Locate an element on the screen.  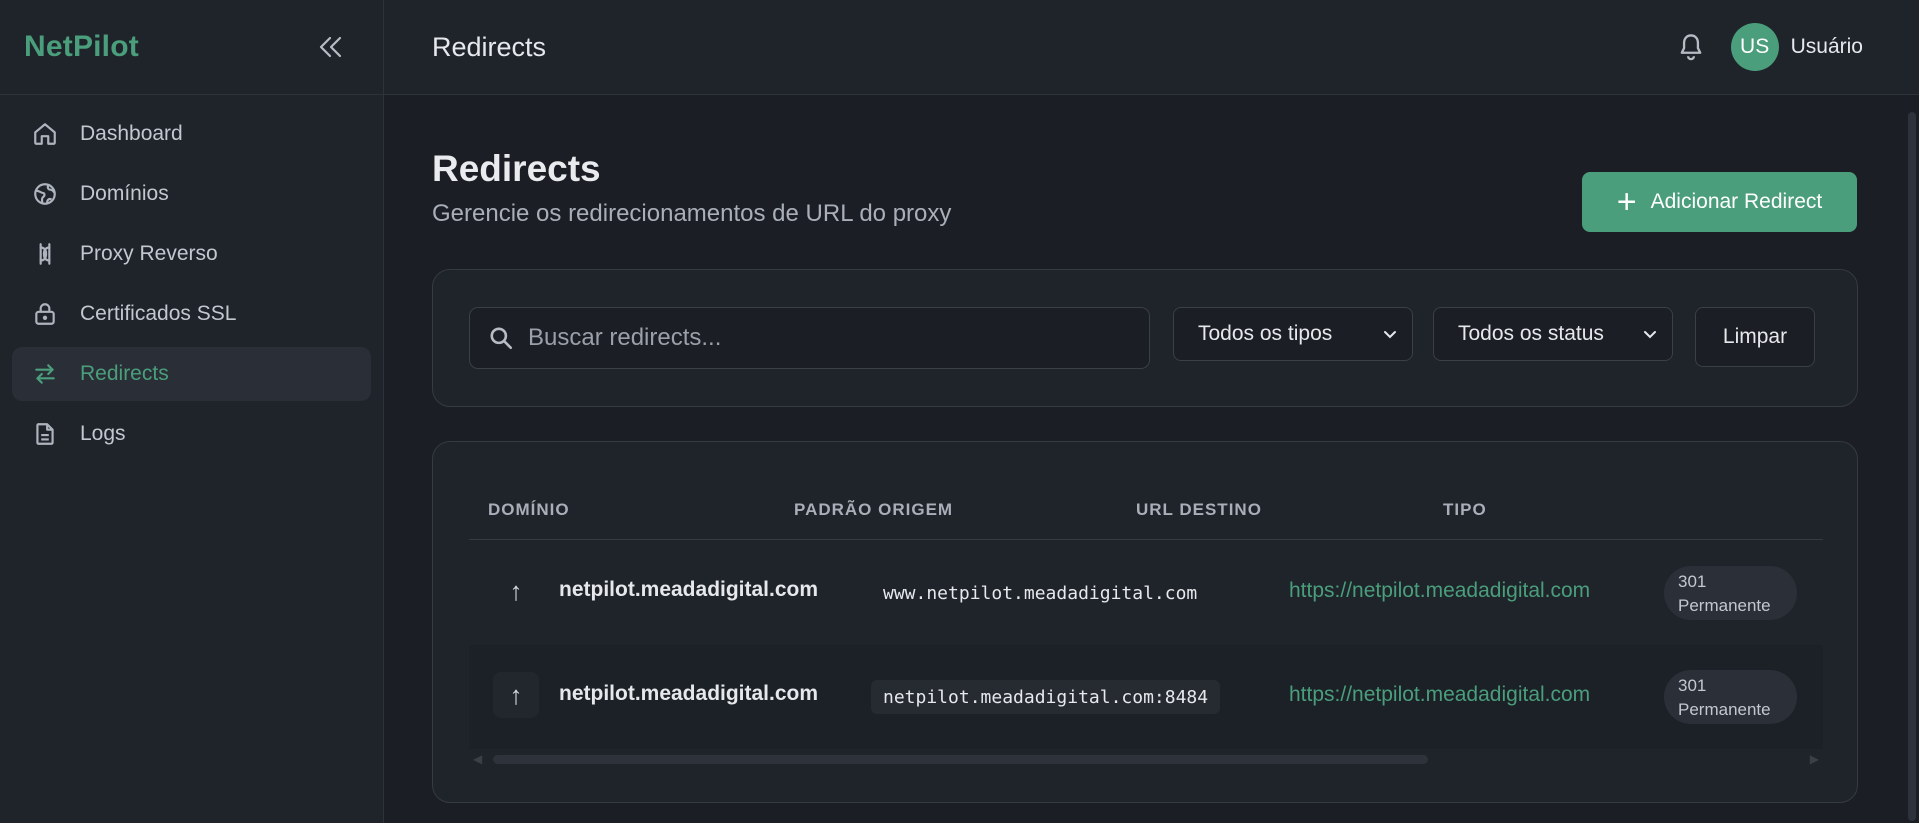
column-header-type: TIPO is located at coordinates (1465, 510).